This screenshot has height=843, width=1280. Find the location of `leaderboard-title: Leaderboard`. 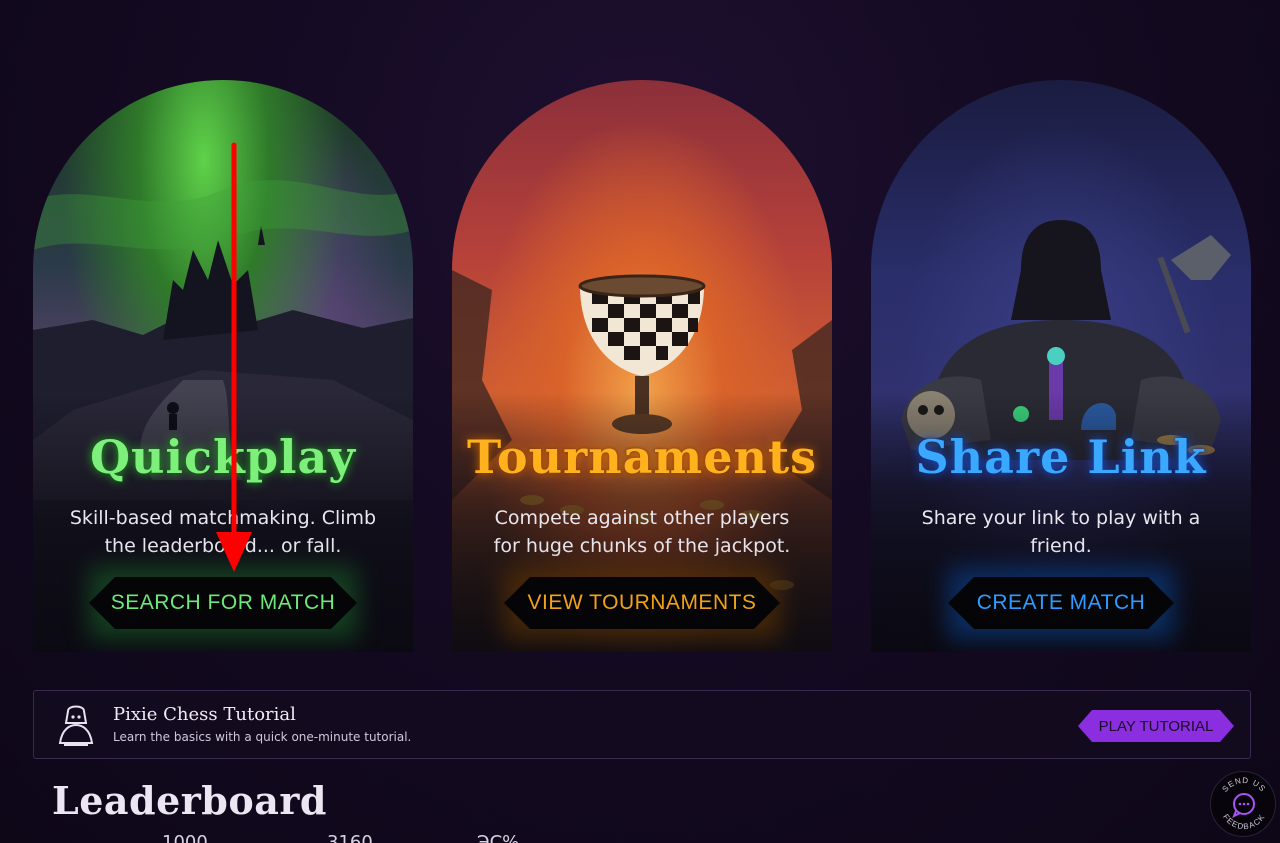

leaderboard-title: Leaderboard is located at coordinates (189, 800).